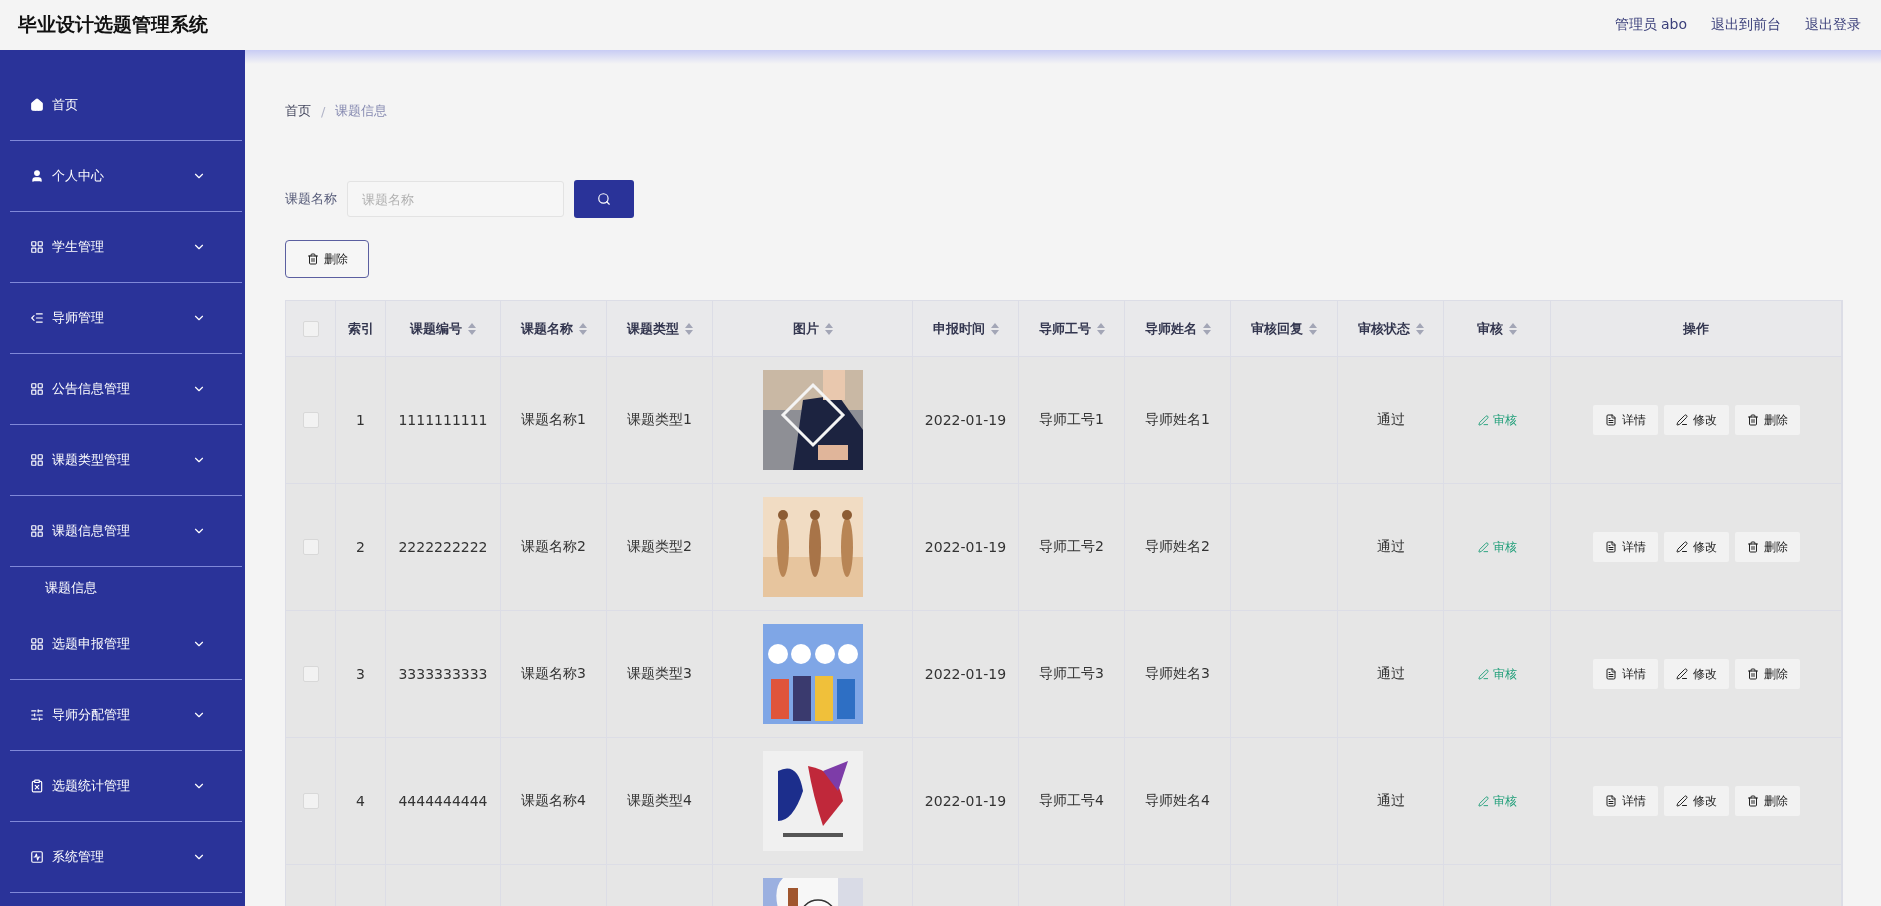 Image resolution: width=1881 pixels, height=906 pixels. What do you see at coordinates (1746, 25) in the screenshot?
I see `header-link: 退出到前台` at bounding box center [1746, 25].